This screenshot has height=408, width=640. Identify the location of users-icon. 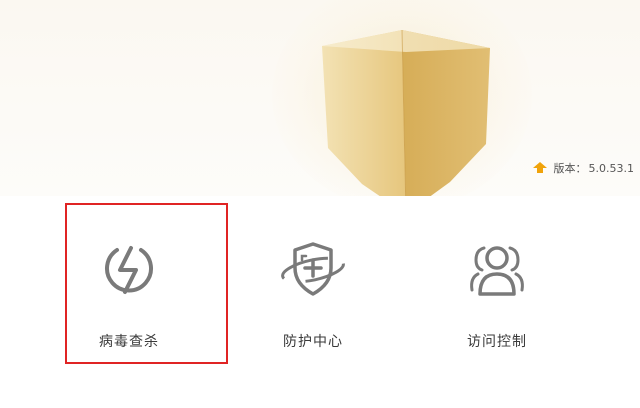
(497, 271).